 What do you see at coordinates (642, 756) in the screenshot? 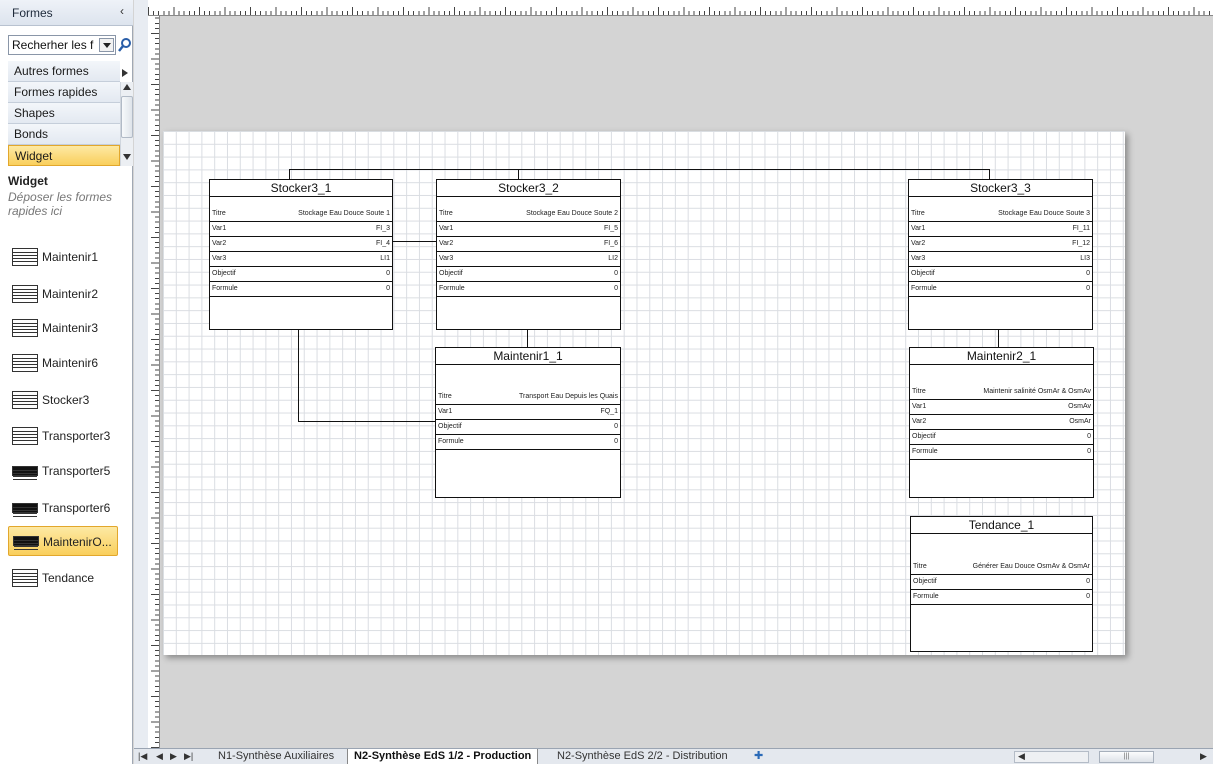
I see `tab-n2-distribution: N2-Synthèse EdS 2/2 - Distribution` at bounding box center [642, 756].